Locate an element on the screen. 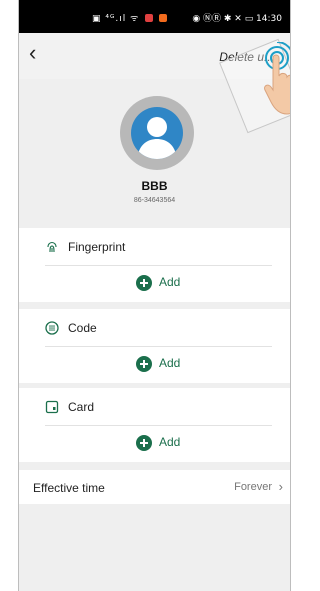 The image size is (320, 591). app-notification-icon is located at coordinates (163, 18).